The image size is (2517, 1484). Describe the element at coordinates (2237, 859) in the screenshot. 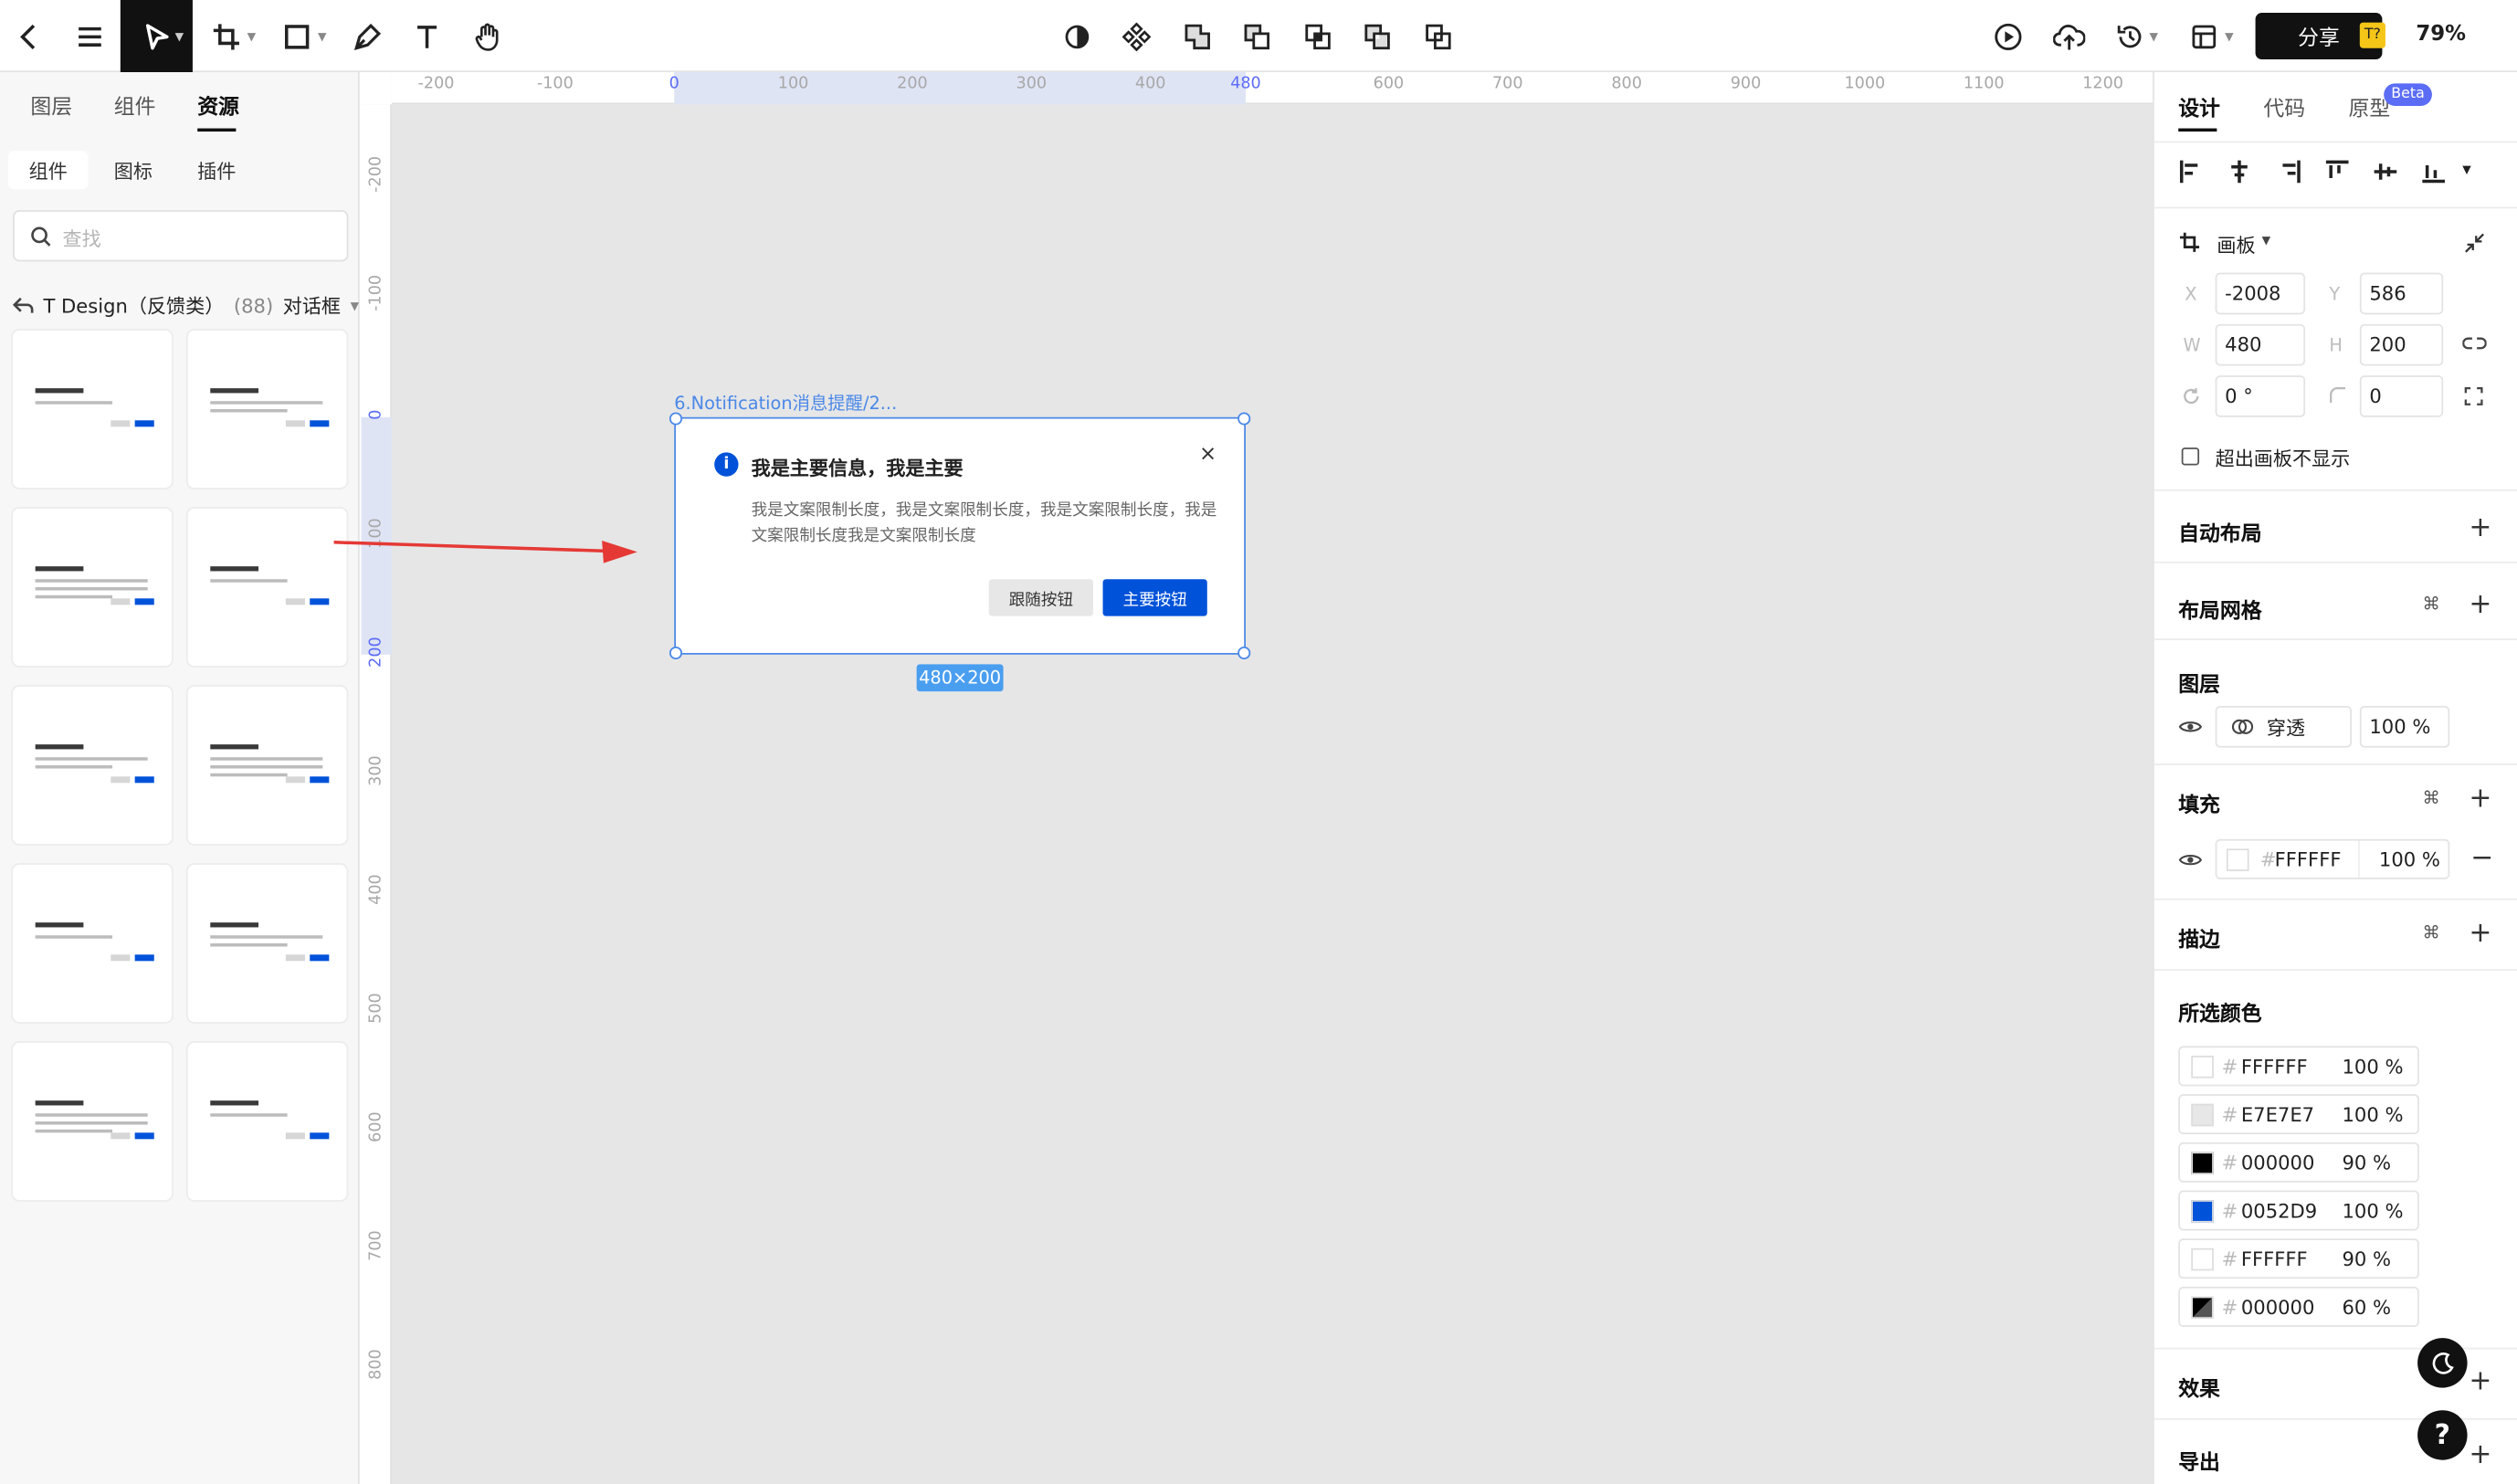

I see `fill-swatch` at that location.